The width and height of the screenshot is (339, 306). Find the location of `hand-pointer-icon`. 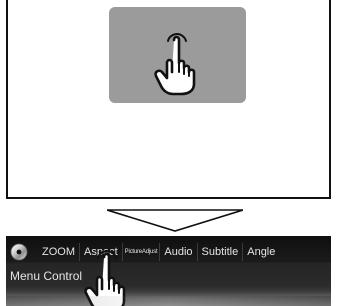

hand-pointer-icon is located at coordinates (175, 64).